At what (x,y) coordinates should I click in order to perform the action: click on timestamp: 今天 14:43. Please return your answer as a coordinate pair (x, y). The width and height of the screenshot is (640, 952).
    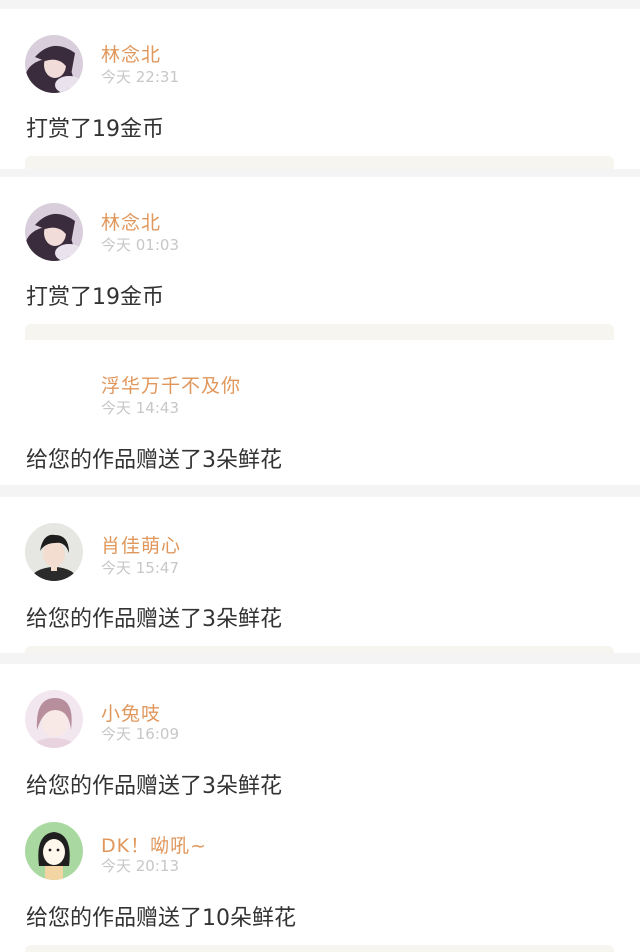
    Looking at the image, I should click on (140, 408).